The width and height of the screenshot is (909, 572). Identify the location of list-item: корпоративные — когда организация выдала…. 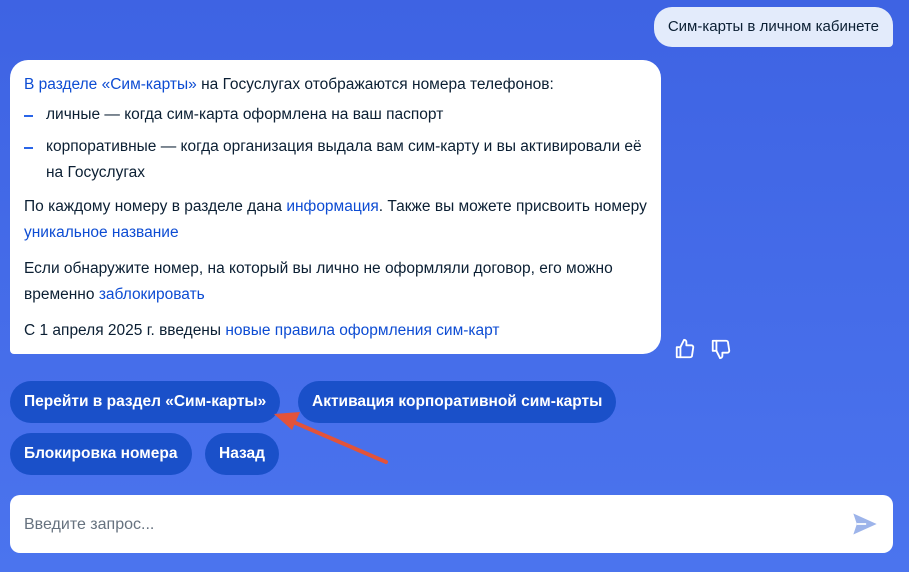
(335, 160).